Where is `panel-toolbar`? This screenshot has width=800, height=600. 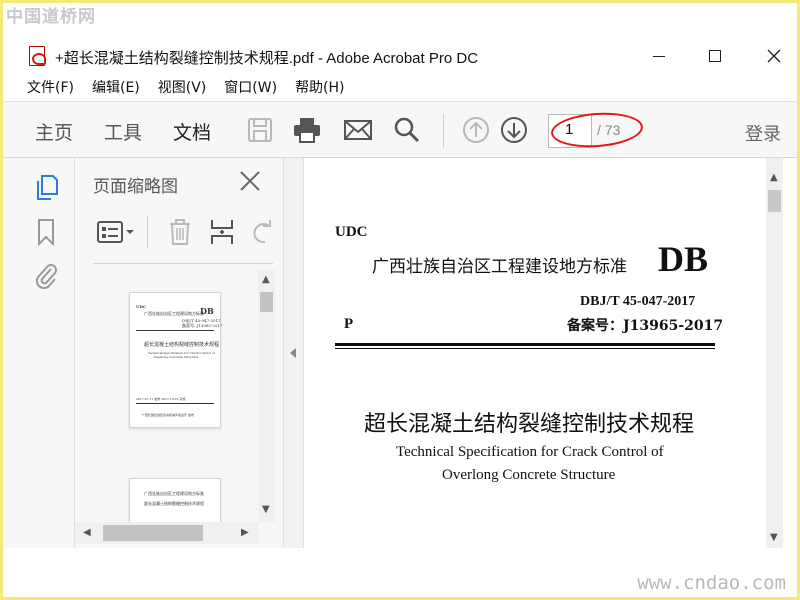 panel-toolbar is located at coordinates (183, 232).